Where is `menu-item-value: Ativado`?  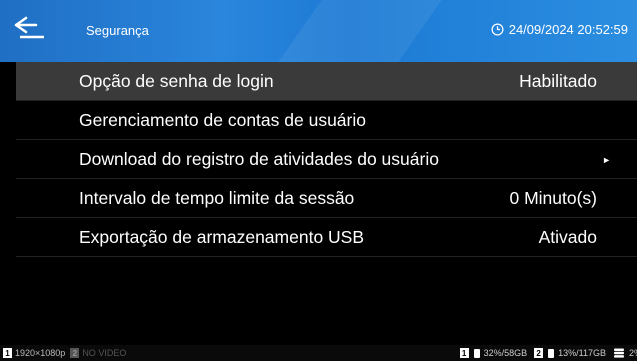
menu-item-value: Ativado is located at coordinates (567, 236).